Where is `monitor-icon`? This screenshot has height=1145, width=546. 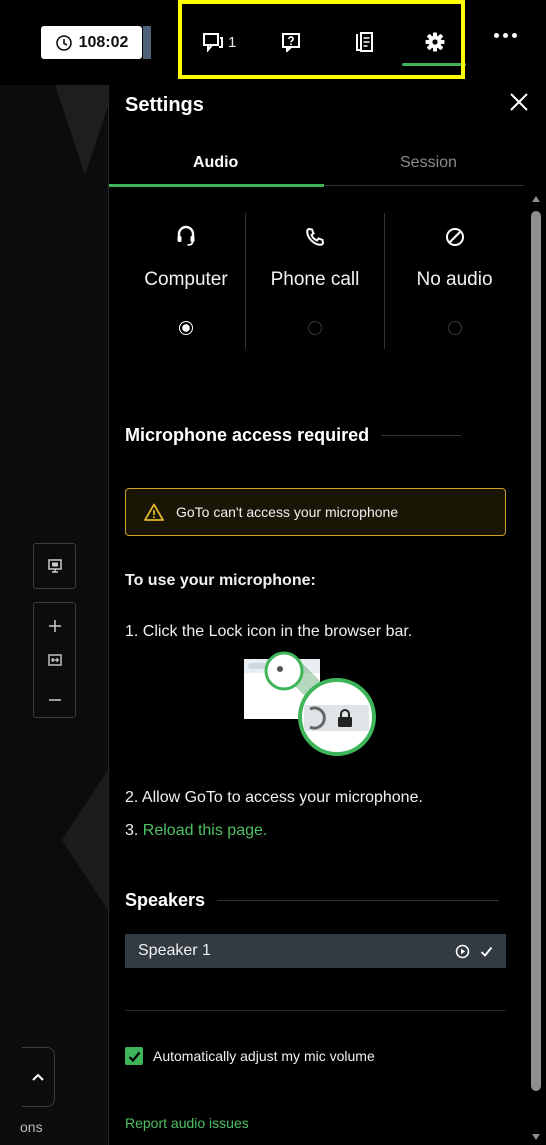 monitor-icon is located at coordinates (54, 566).